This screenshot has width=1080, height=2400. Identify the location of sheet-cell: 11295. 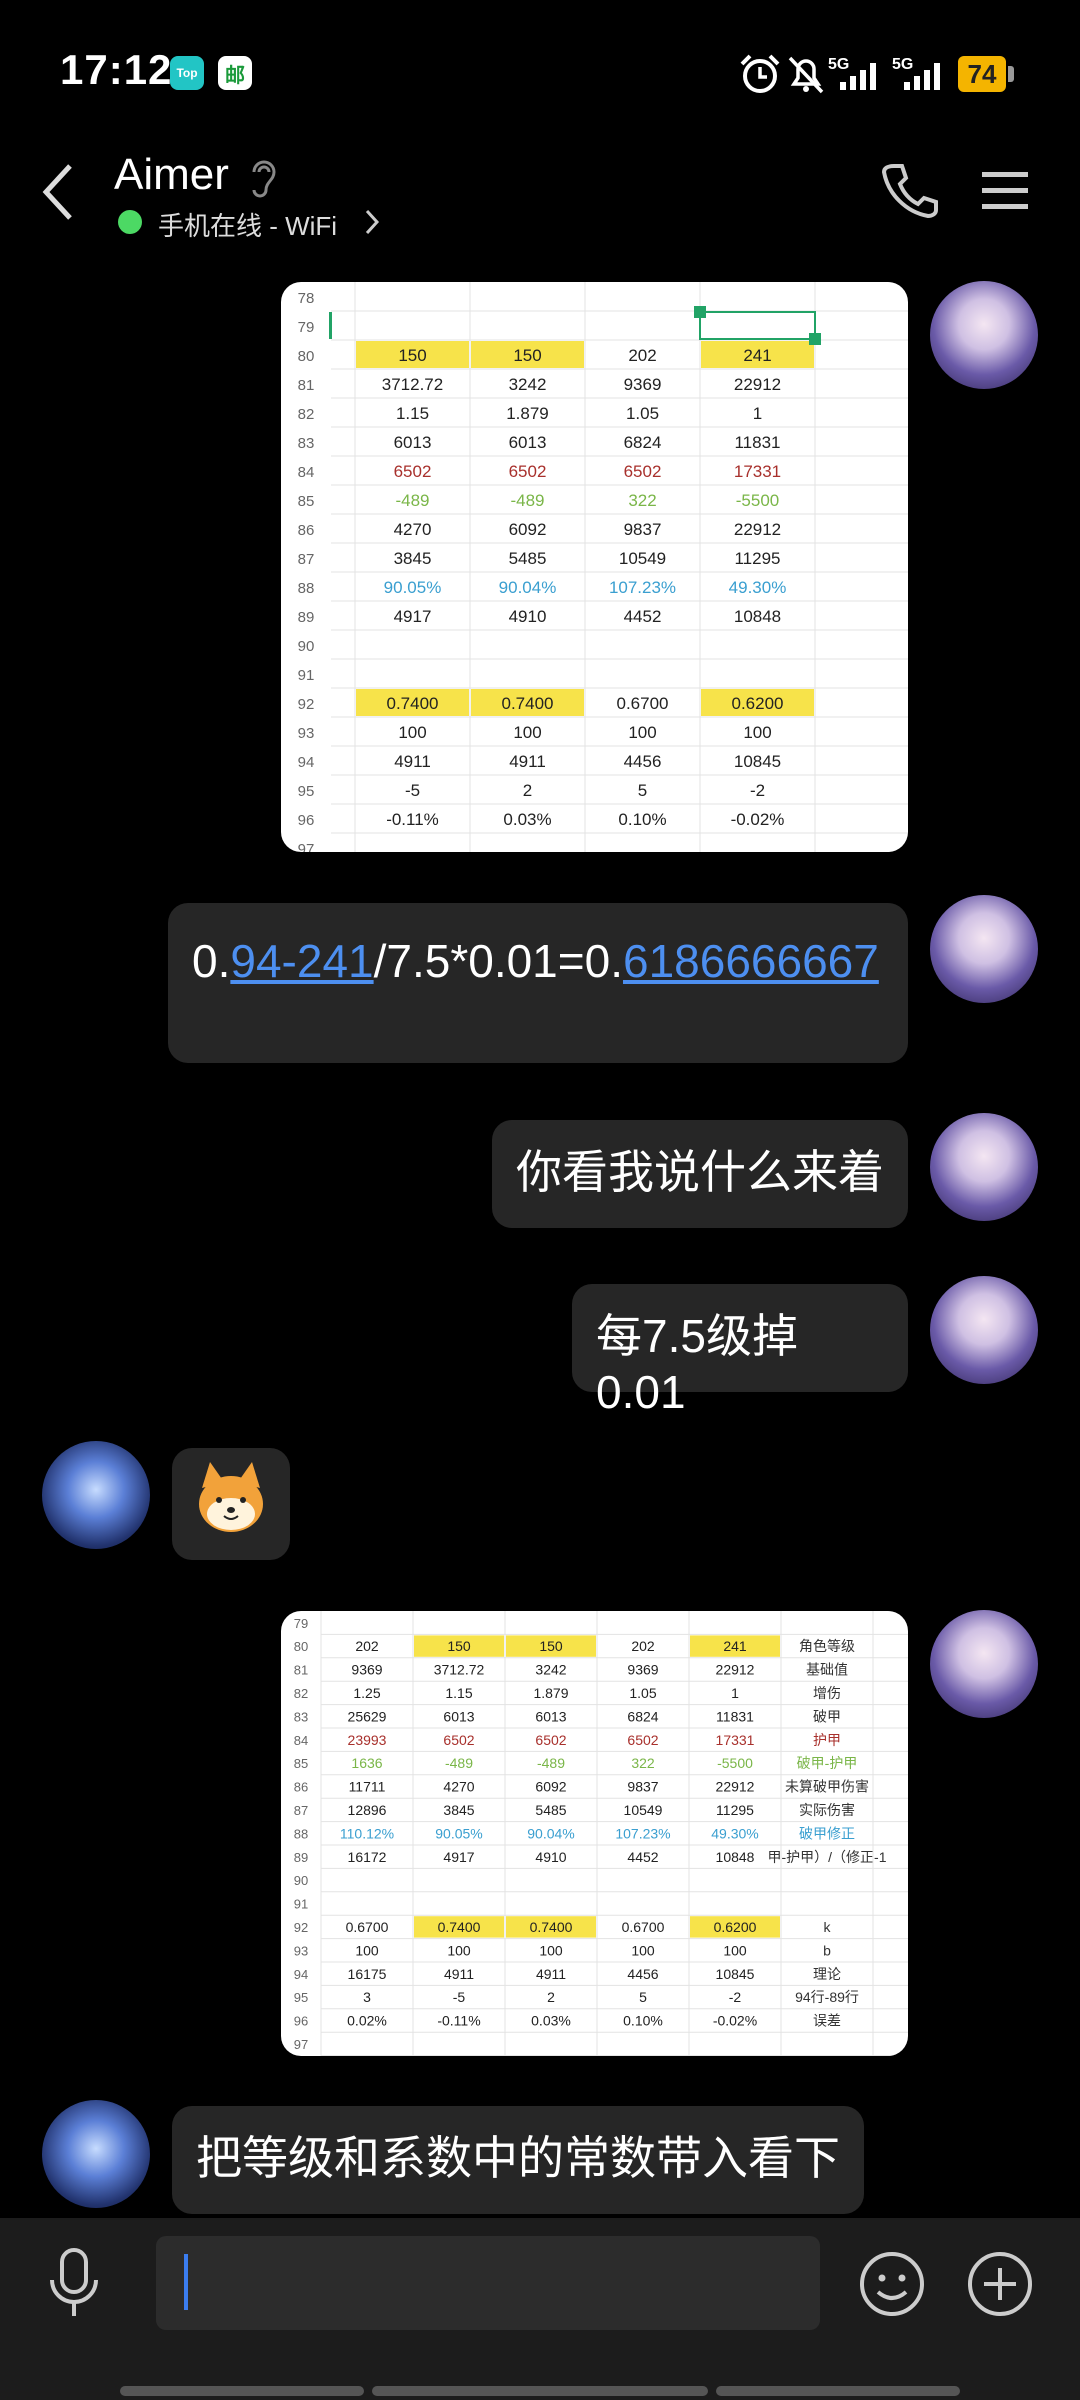
(757, 558).